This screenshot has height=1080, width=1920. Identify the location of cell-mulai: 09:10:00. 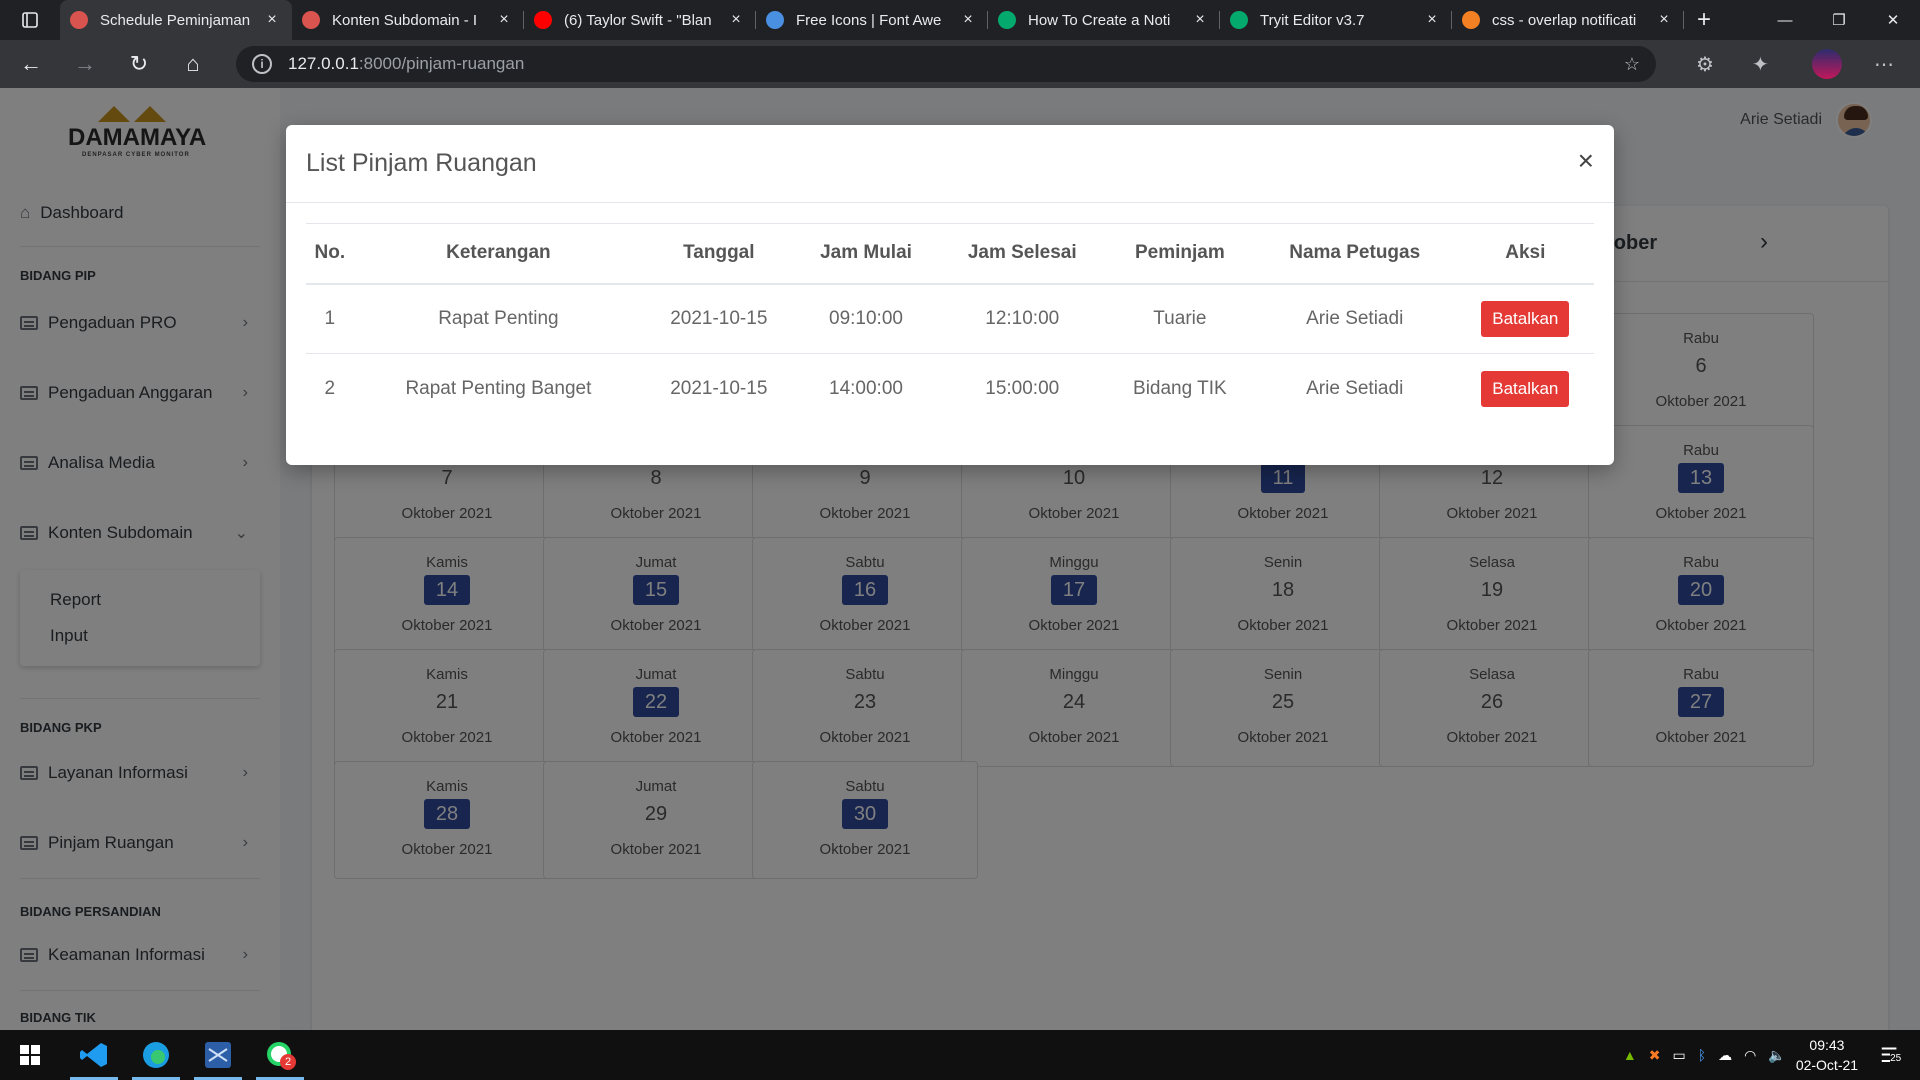
(866, 318).